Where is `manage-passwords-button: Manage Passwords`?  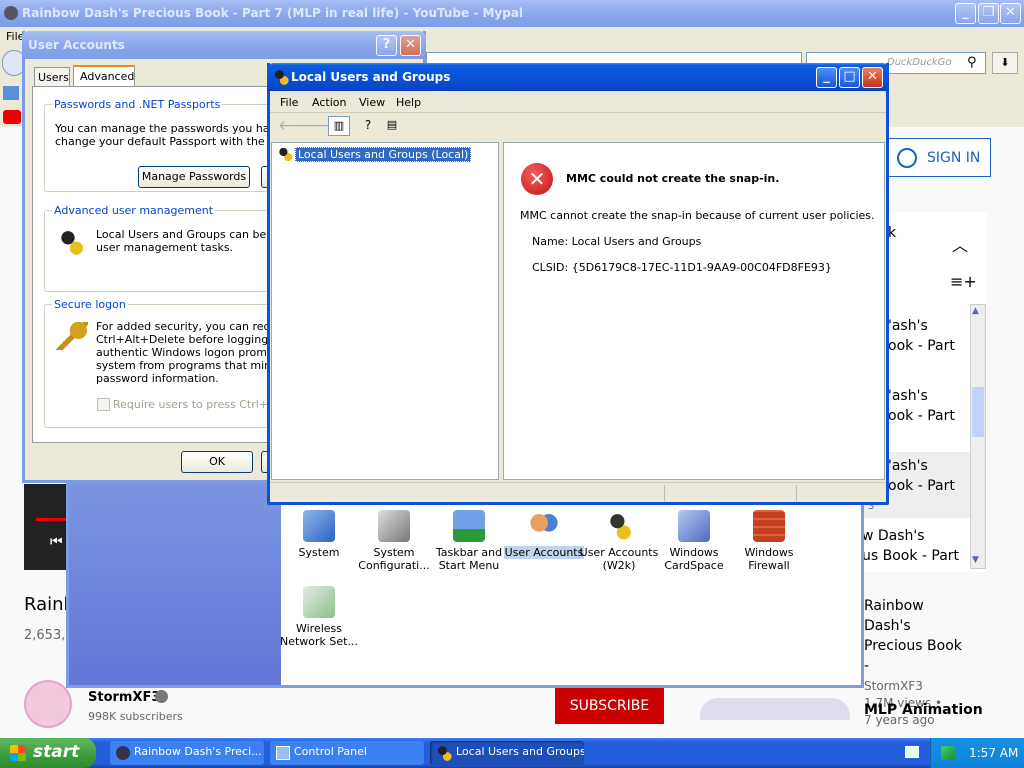 manage-passwords-button: Manage Passwords is located at coordinates (194, 177).